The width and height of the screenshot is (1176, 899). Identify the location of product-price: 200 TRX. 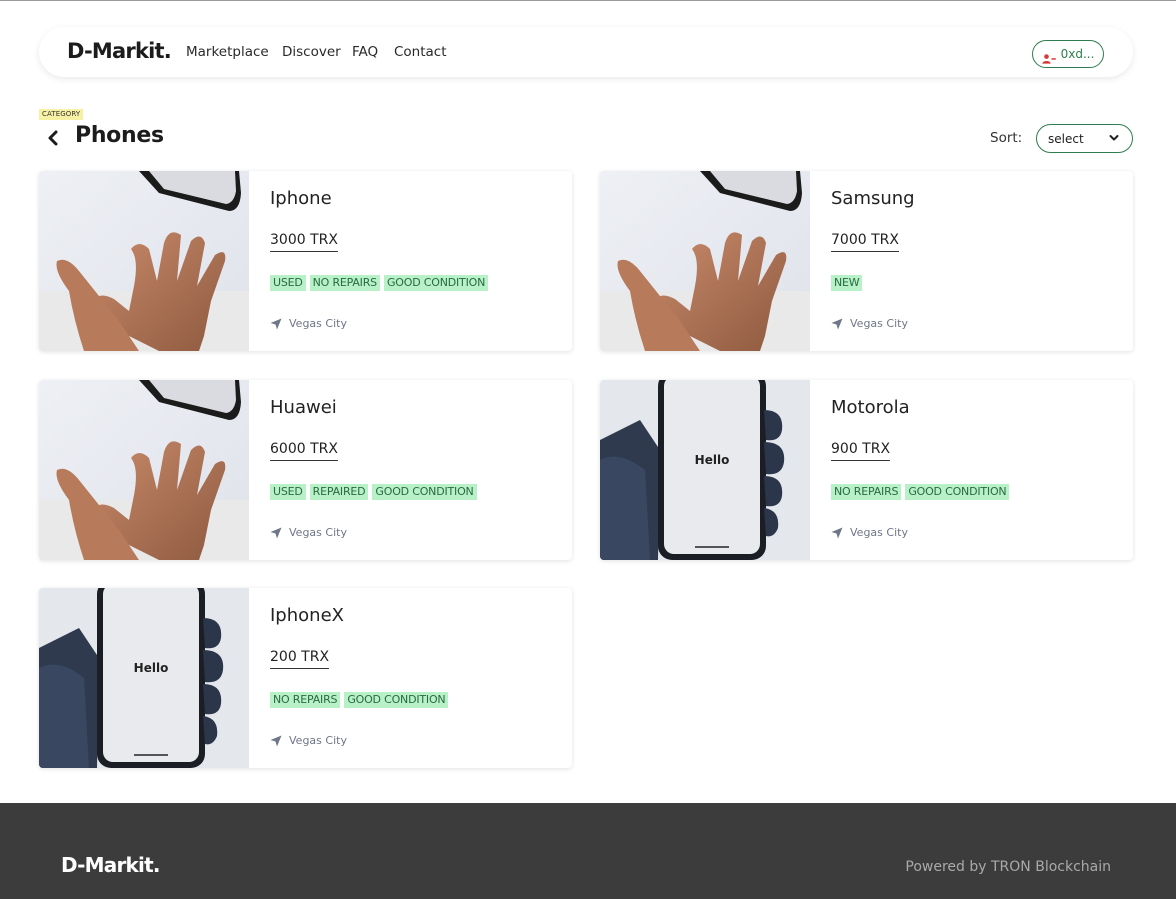
(300, 659).